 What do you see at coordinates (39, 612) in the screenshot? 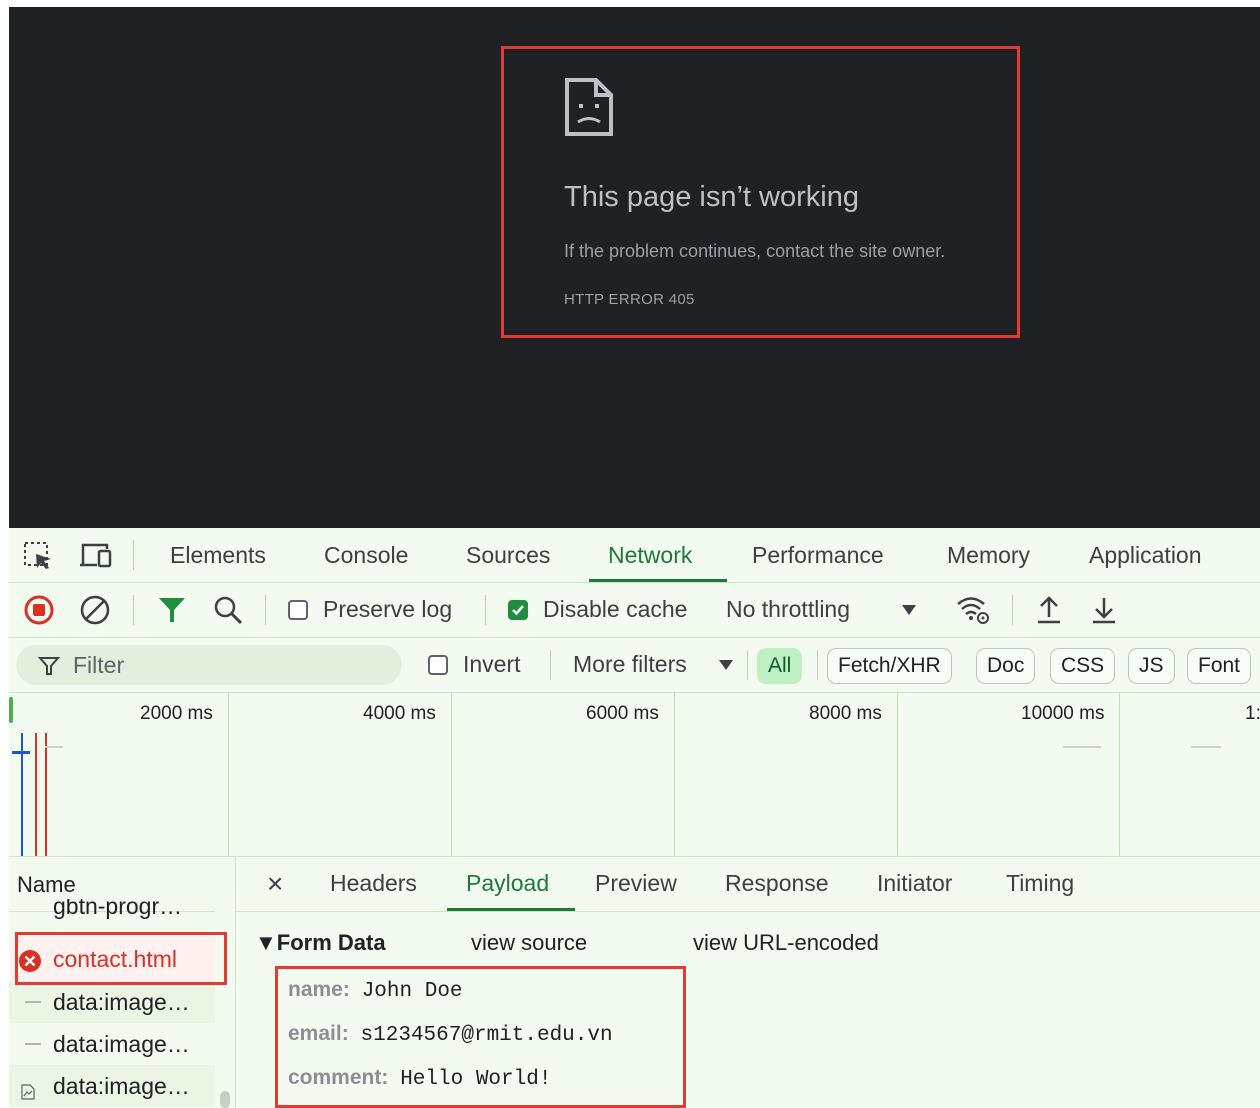
I see `record-stop-icon` at bounding box center [39, 612].